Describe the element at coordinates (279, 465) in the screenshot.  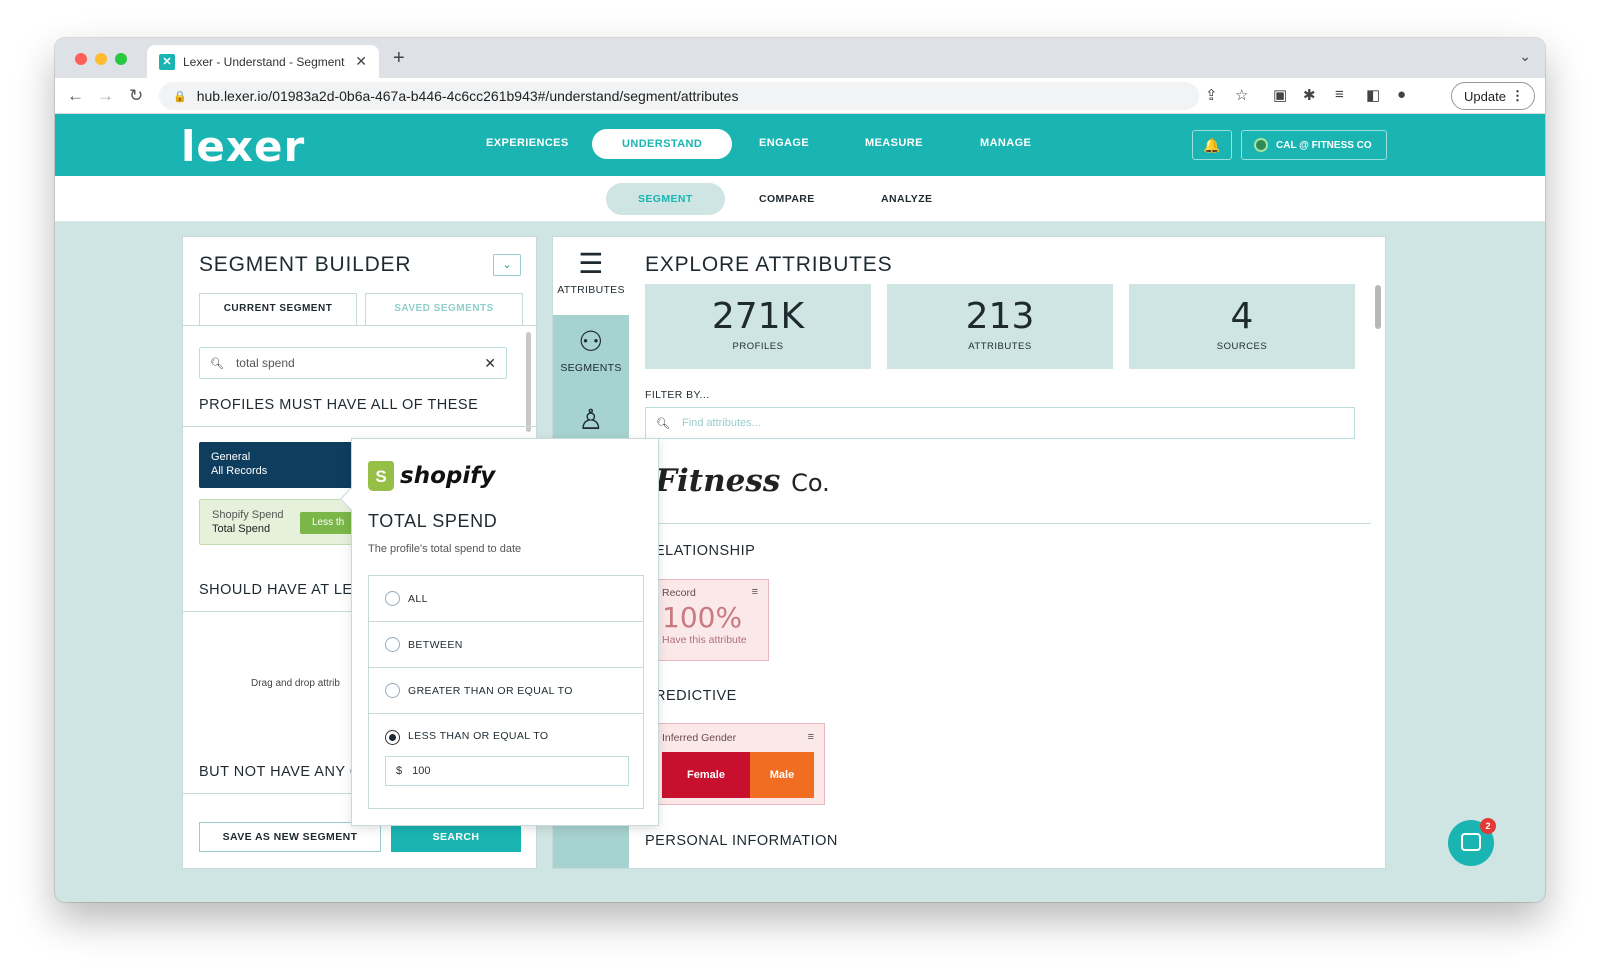
I see `general-all-records-chip: General All Records` at that location.